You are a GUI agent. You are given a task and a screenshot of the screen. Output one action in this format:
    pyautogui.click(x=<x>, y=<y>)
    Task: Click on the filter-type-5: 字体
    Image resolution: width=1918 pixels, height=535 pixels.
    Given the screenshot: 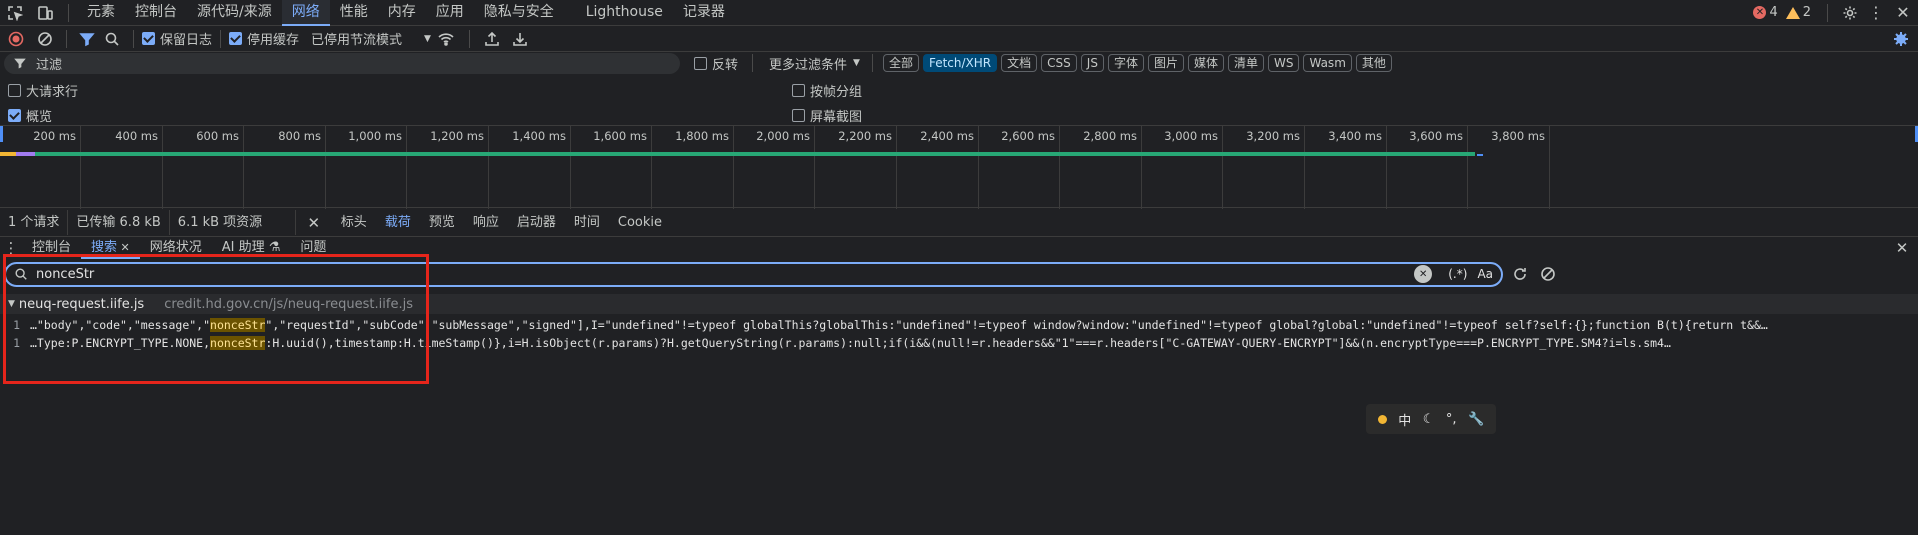 What is the action you would take?
    pyautogui.click(x=1125, y=63)
    